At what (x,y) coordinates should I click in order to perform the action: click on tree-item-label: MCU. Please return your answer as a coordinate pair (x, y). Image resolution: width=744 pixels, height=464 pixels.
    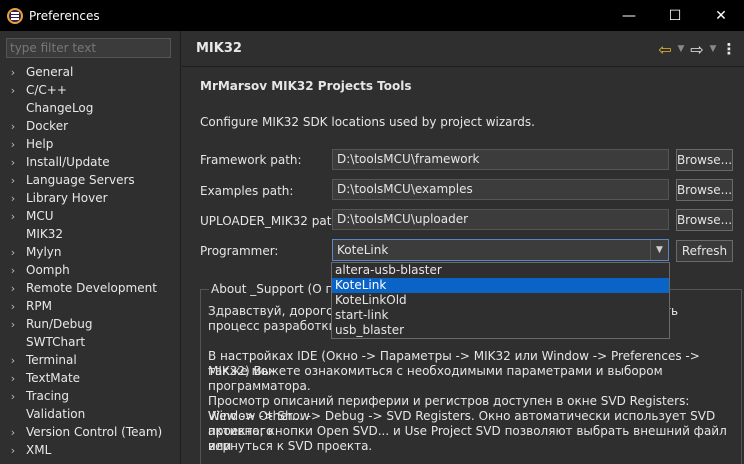
    Looking at the image, I should click on (40, 216).